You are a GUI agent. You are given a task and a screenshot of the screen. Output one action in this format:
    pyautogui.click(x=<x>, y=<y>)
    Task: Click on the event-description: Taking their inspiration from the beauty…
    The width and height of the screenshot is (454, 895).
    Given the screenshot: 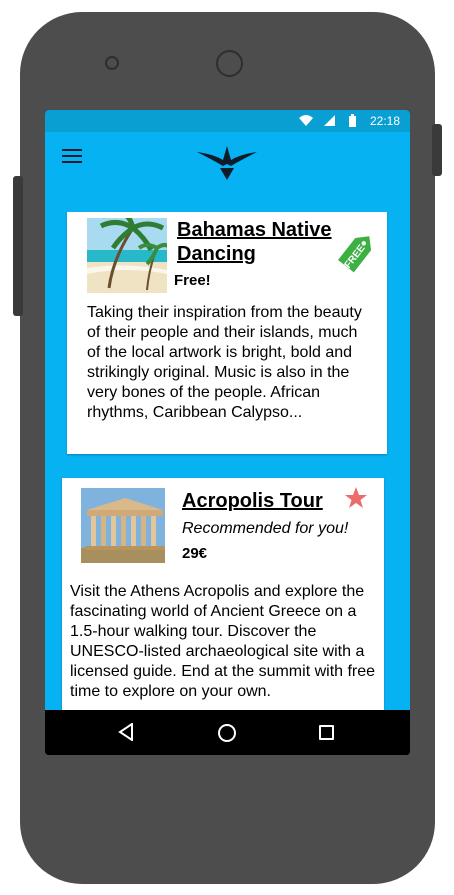 What is the action you would take?
    pyautogui.click(x=224, y=362)
    